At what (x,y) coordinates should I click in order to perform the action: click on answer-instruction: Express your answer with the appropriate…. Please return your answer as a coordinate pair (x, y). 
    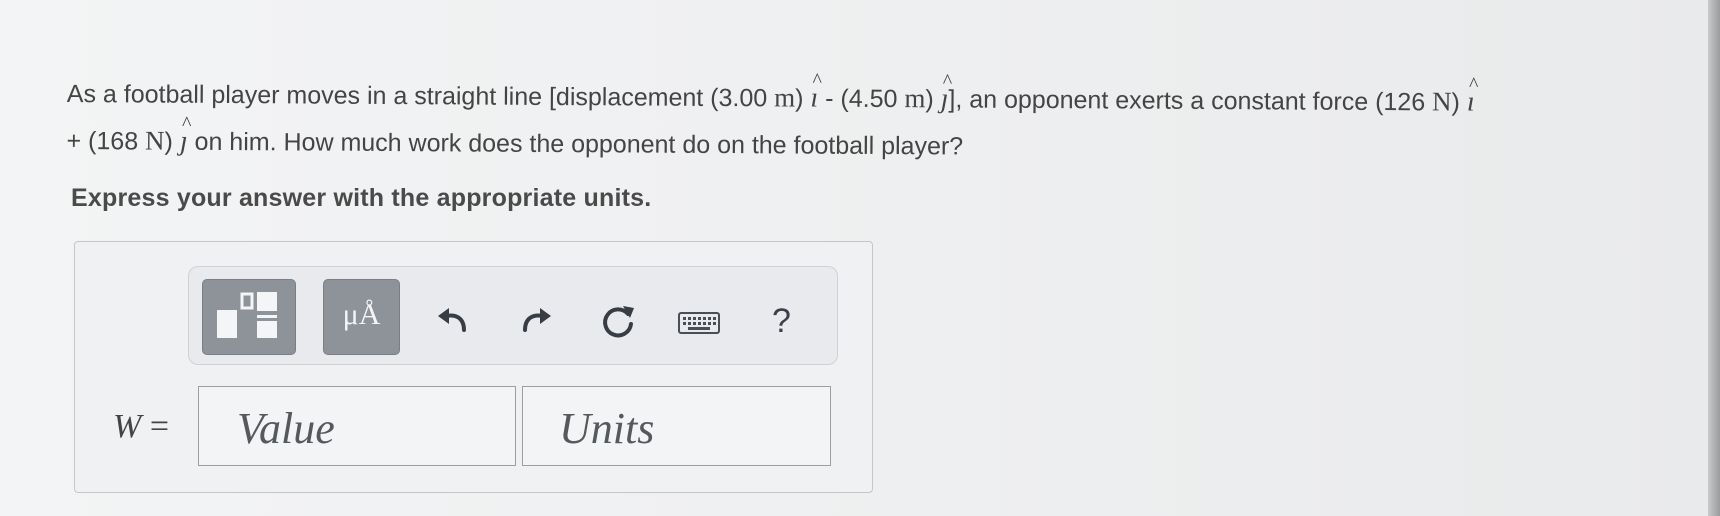
    Looking at the image, I should click on (361, 198).